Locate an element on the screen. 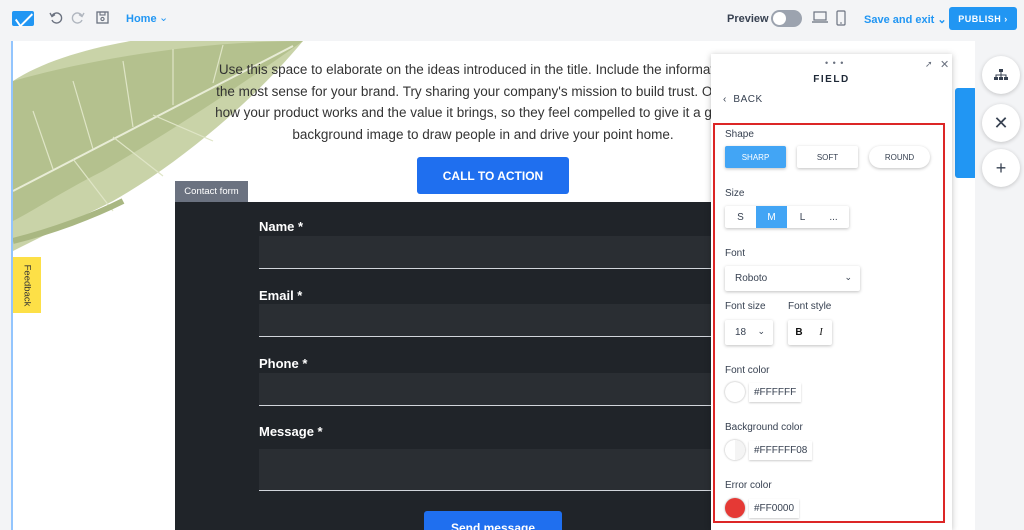  feedback-tab: Feedback is located at coordinates (27, 285).